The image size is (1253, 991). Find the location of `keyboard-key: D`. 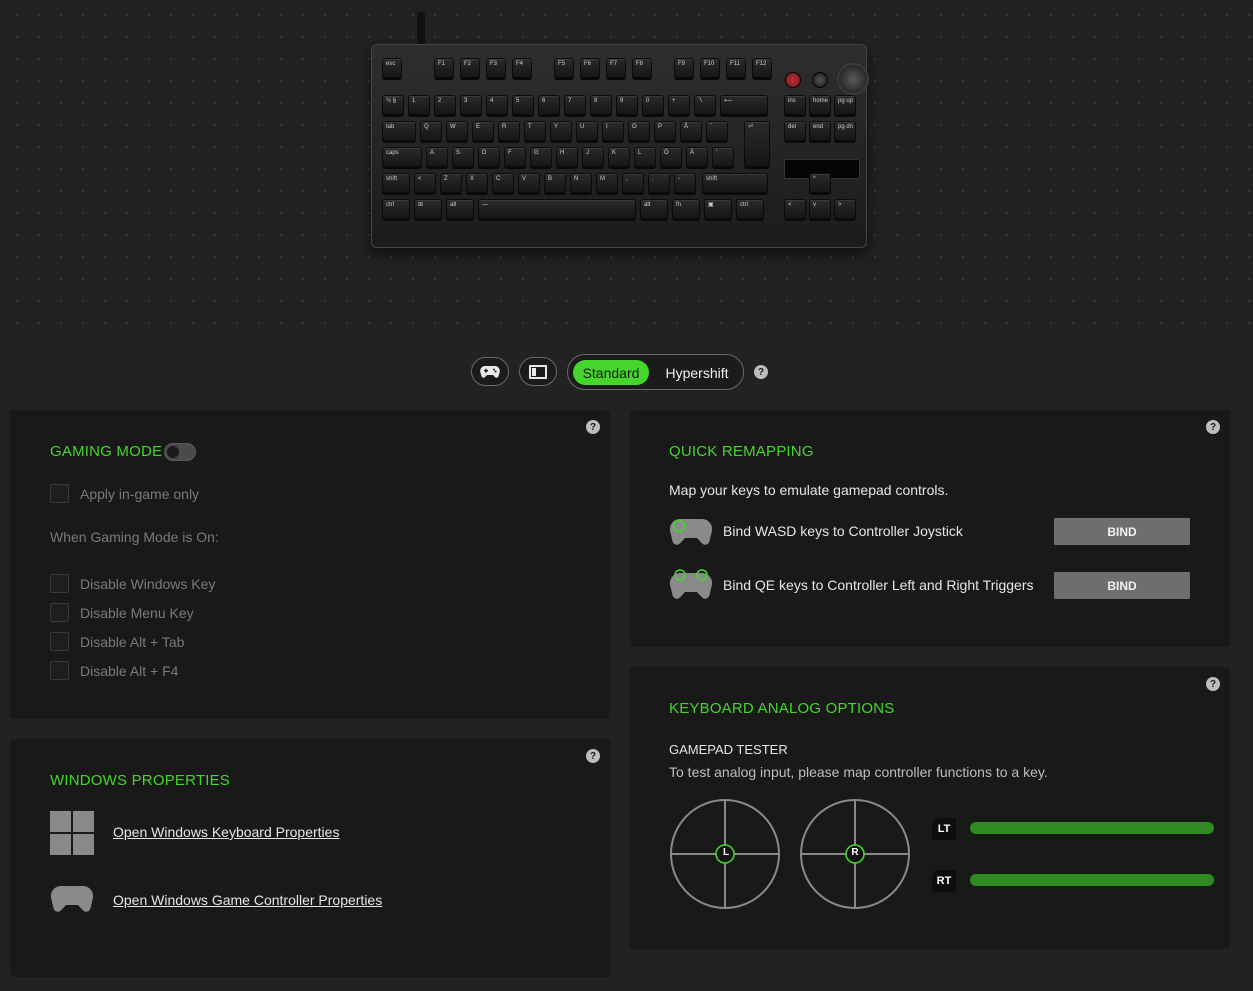

keyboard-key: D is located at coordinates (489, 157).